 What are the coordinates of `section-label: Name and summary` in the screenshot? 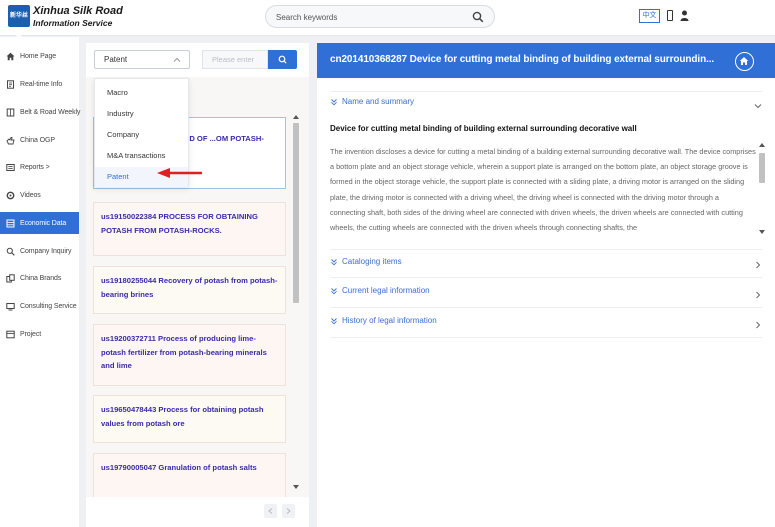 It's located at (378, 101).